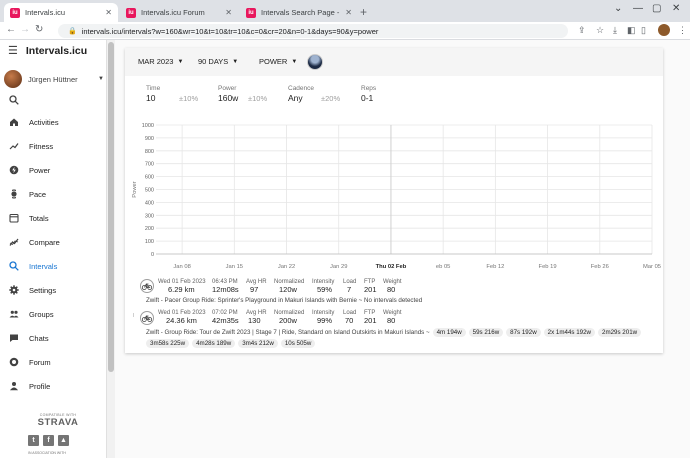 The height and width of the screenshot is (458, 690). Describe the element at coordinates (582, 30) in the screenshot. I see `share-icon: ⇪` at that location.